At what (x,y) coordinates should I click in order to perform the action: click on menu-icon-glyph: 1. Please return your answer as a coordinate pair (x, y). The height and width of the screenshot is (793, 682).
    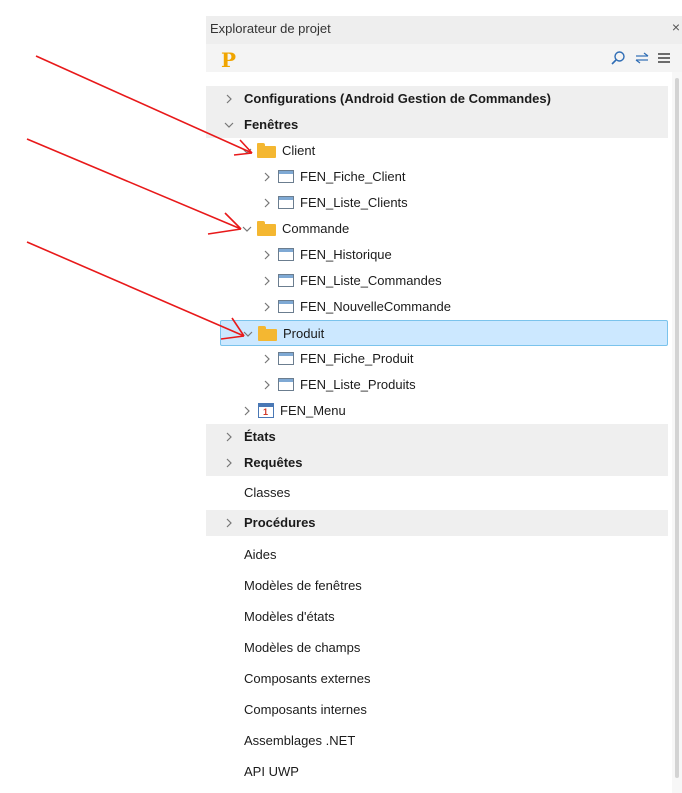
    Looking at the image, I should click on (266, 412).